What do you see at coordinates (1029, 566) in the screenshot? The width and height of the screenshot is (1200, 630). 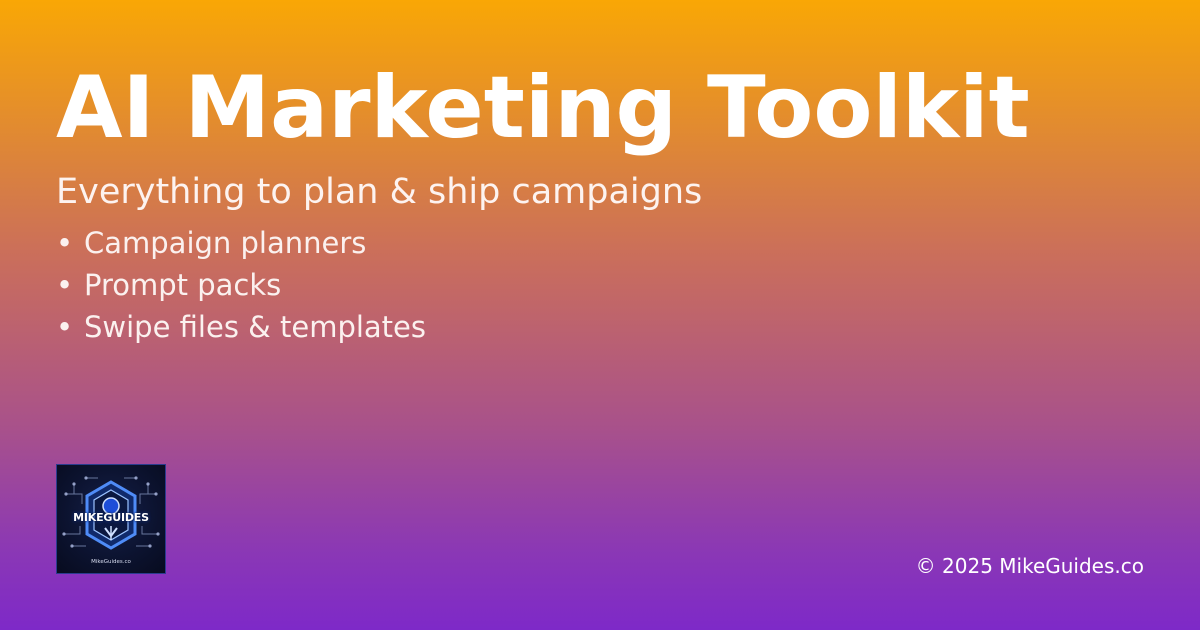 I see `copyright-text: © 2025 MikeGuides.co` at bounding box center [1029, 566].